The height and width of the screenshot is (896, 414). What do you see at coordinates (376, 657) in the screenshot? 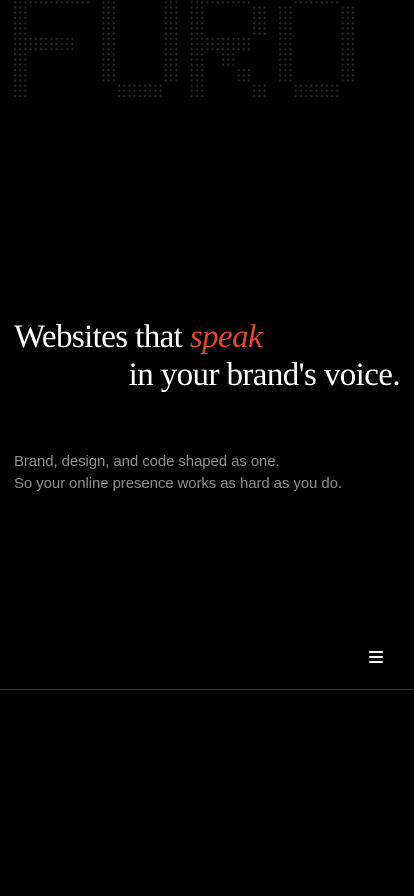
I see `menu-button` at bounding box center [376, 657].